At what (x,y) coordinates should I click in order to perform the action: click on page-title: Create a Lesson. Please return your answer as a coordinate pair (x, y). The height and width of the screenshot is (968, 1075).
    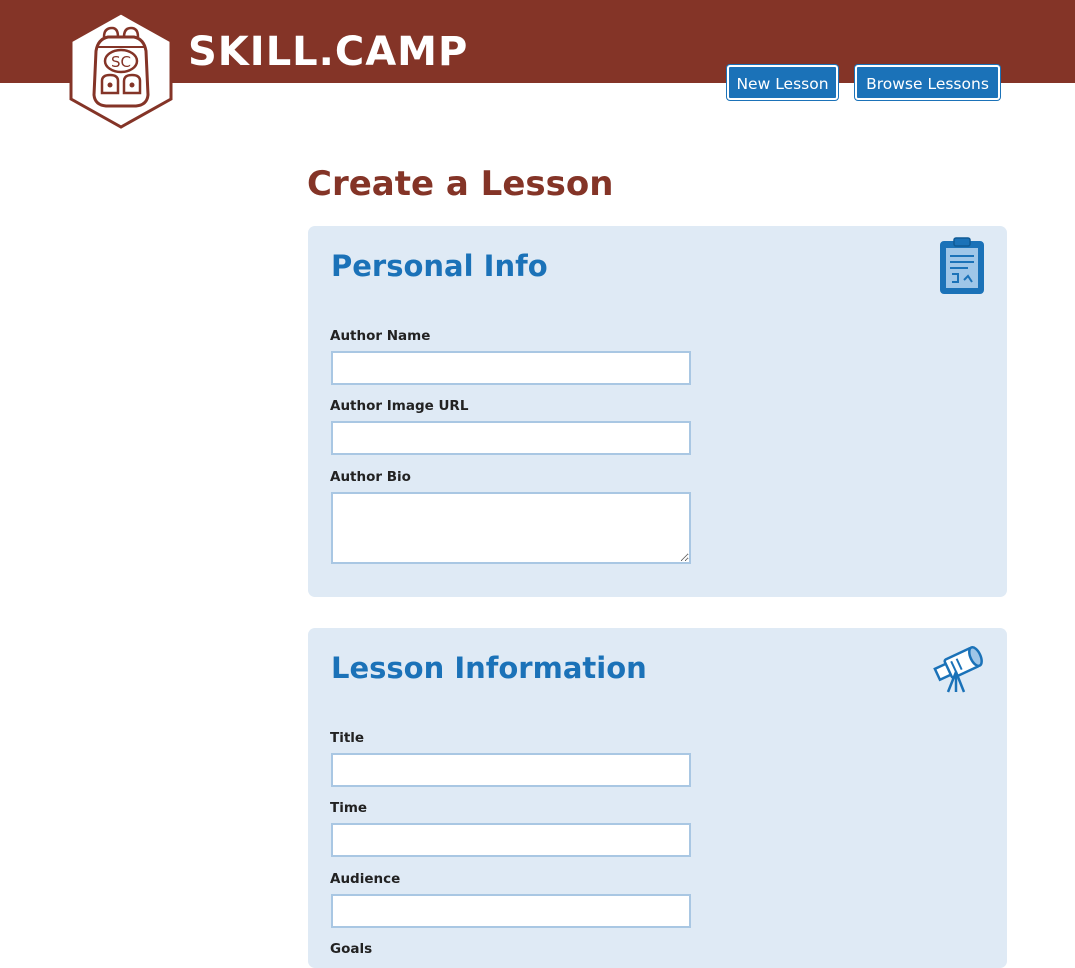
    Looking at the image, I should click on (460, 184).